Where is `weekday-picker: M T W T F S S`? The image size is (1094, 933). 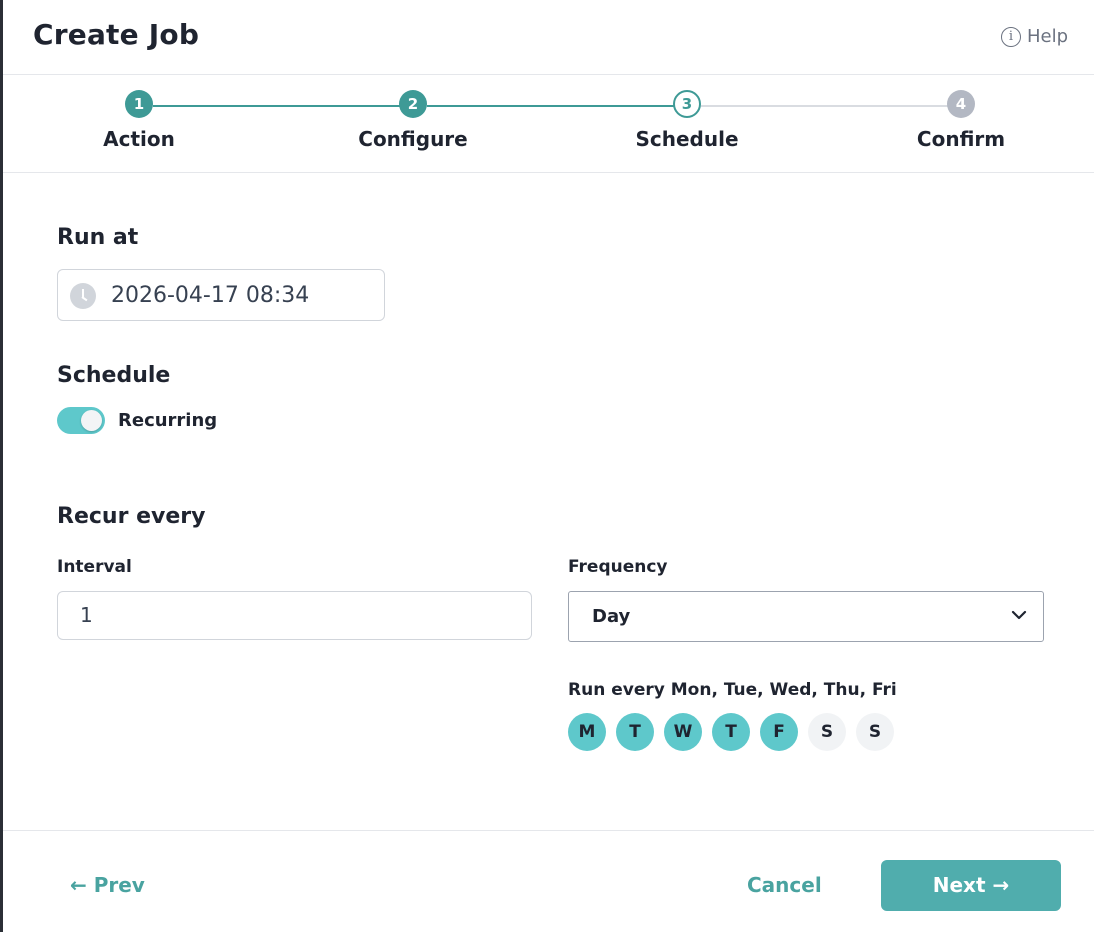 weekday-picker: M T W T F S S is located at coordinates (731, 732).